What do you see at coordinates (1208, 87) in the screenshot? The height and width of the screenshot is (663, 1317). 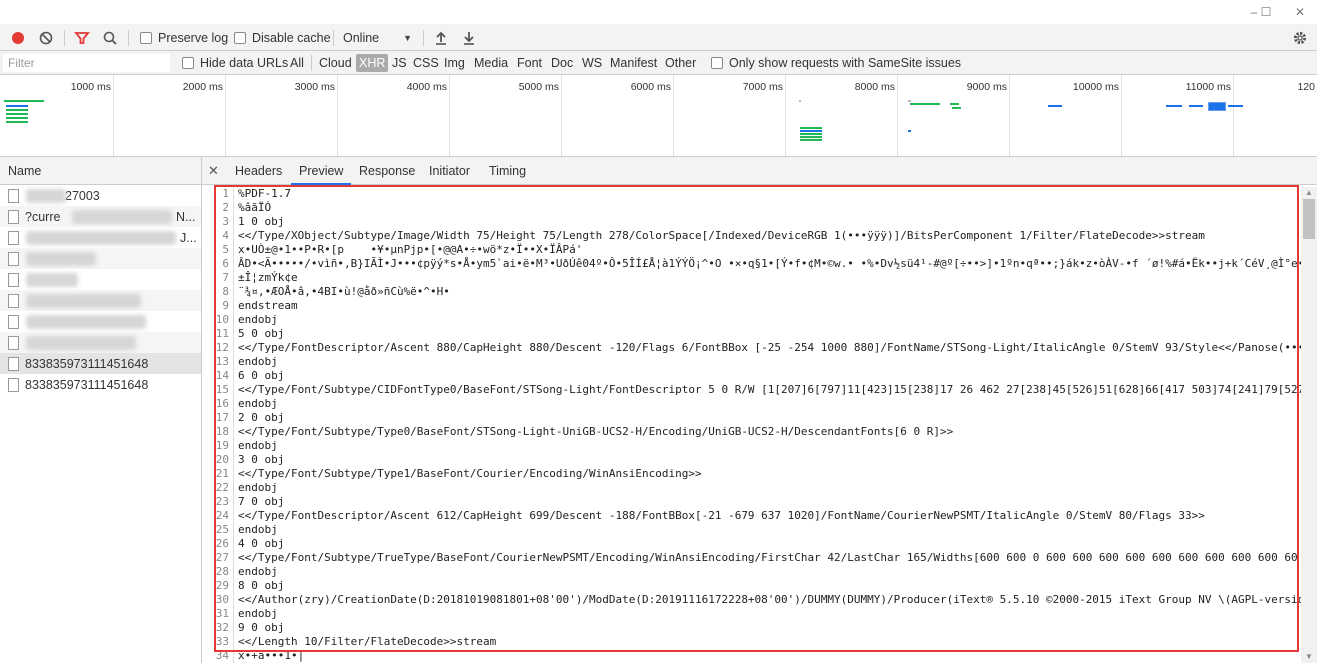 I see `timeline-tick-label: 11000 ms` at bounding box center [1208, 87].